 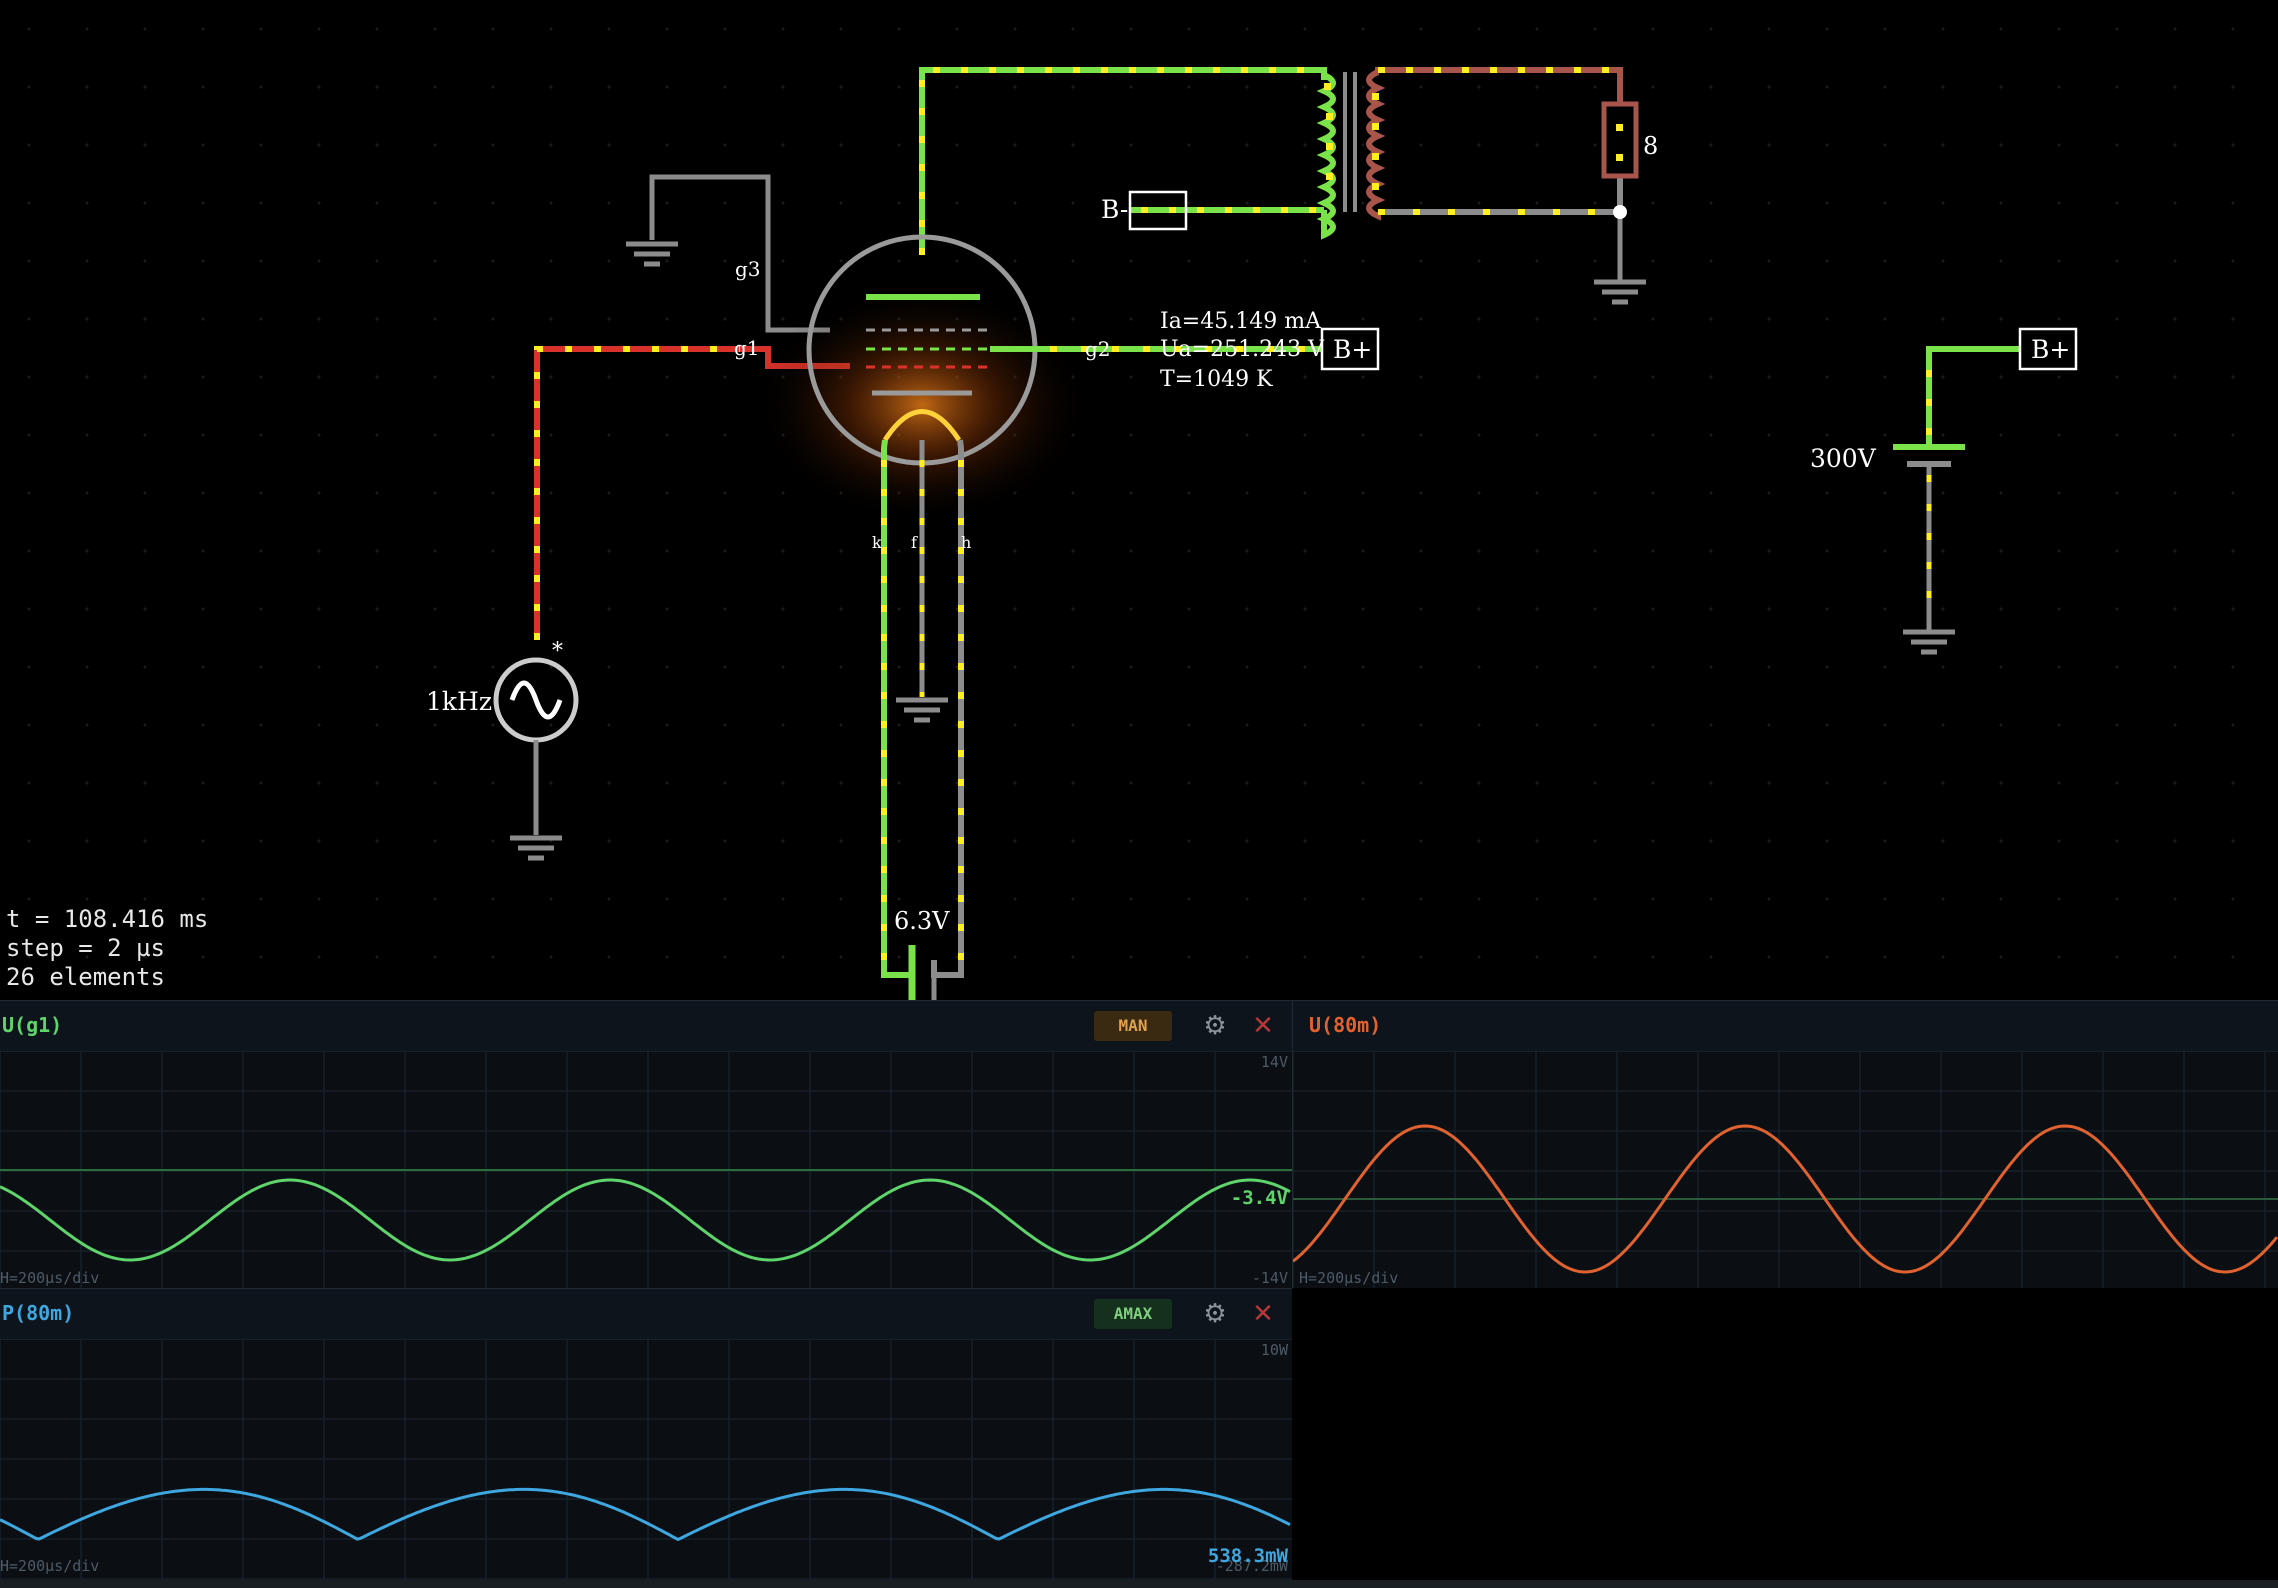 I want to click on b-plus-label-supply: B+, so click(x=2048, y=349).